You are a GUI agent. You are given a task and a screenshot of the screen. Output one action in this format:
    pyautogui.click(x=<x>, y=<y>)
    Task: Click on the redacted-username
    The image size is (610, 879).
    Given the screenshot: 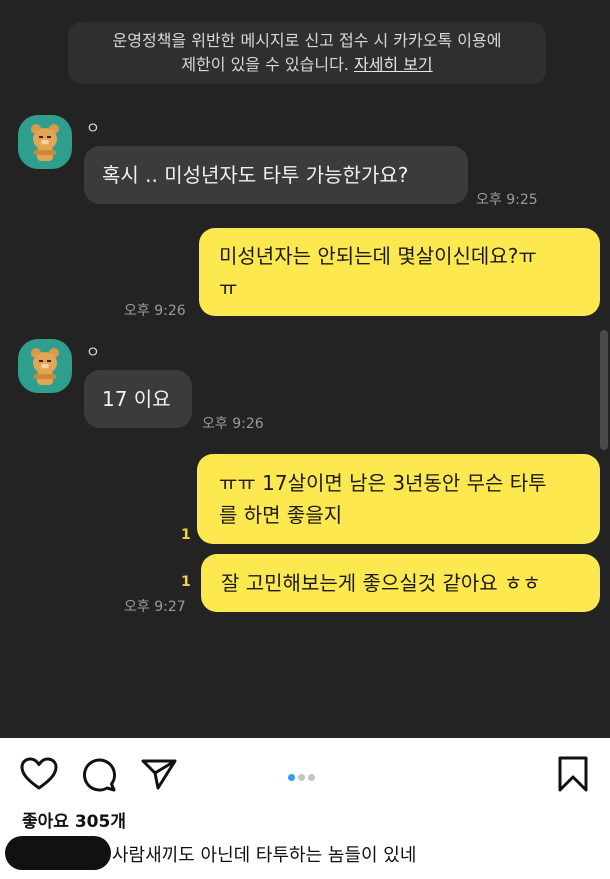 What is the action you would take?
    pyautogui.click(x=58, y=853)
    